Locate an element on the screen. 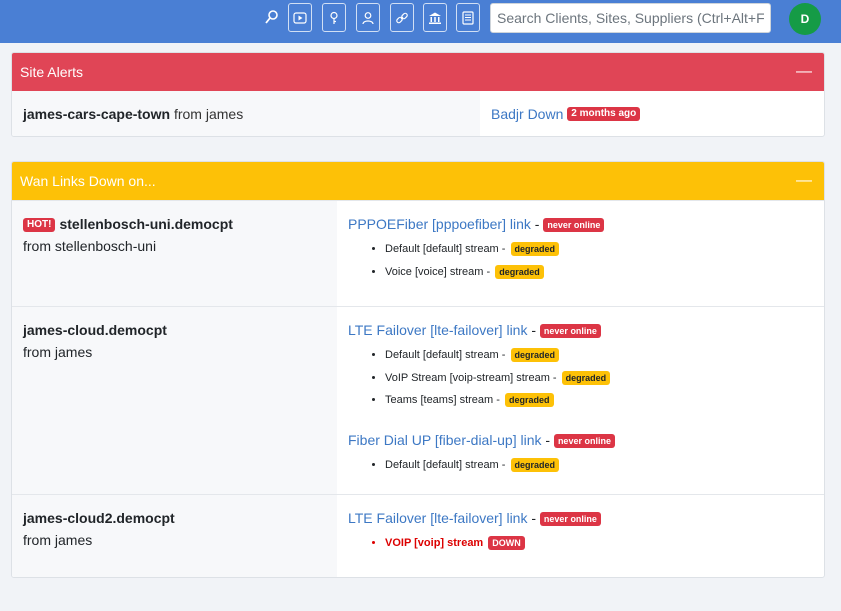 The width and height of the screenshot is (841, 611). stream-label: VoIP Stream [voip-stream] stream - is located at coordinates (471, 377).